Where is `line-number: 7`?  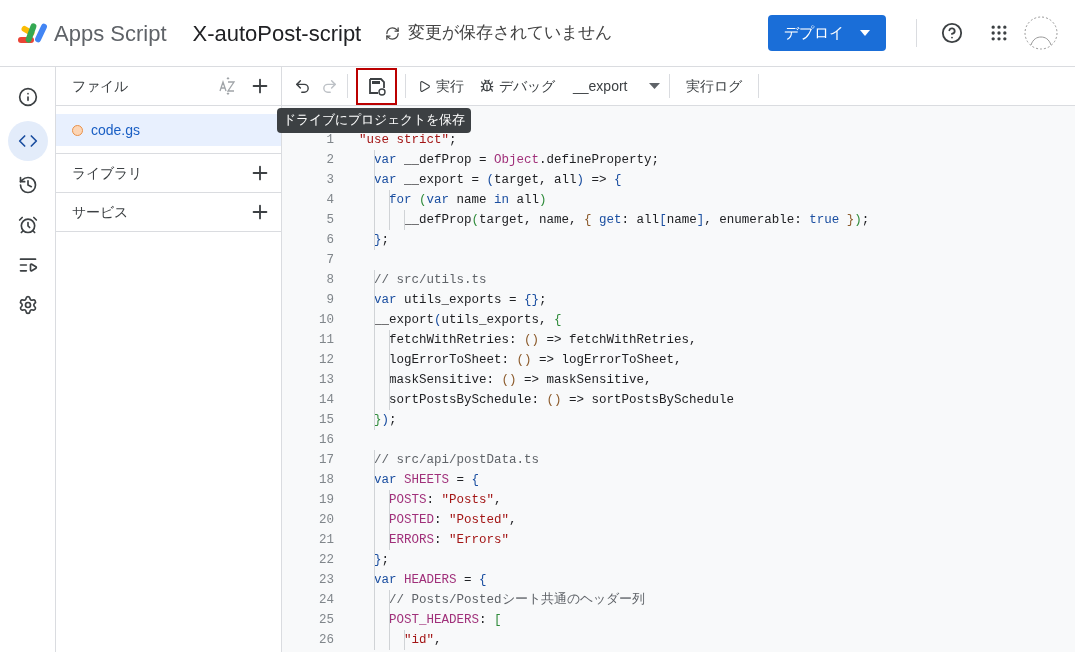 line-number: 7 is located at coordinates (329, 260).